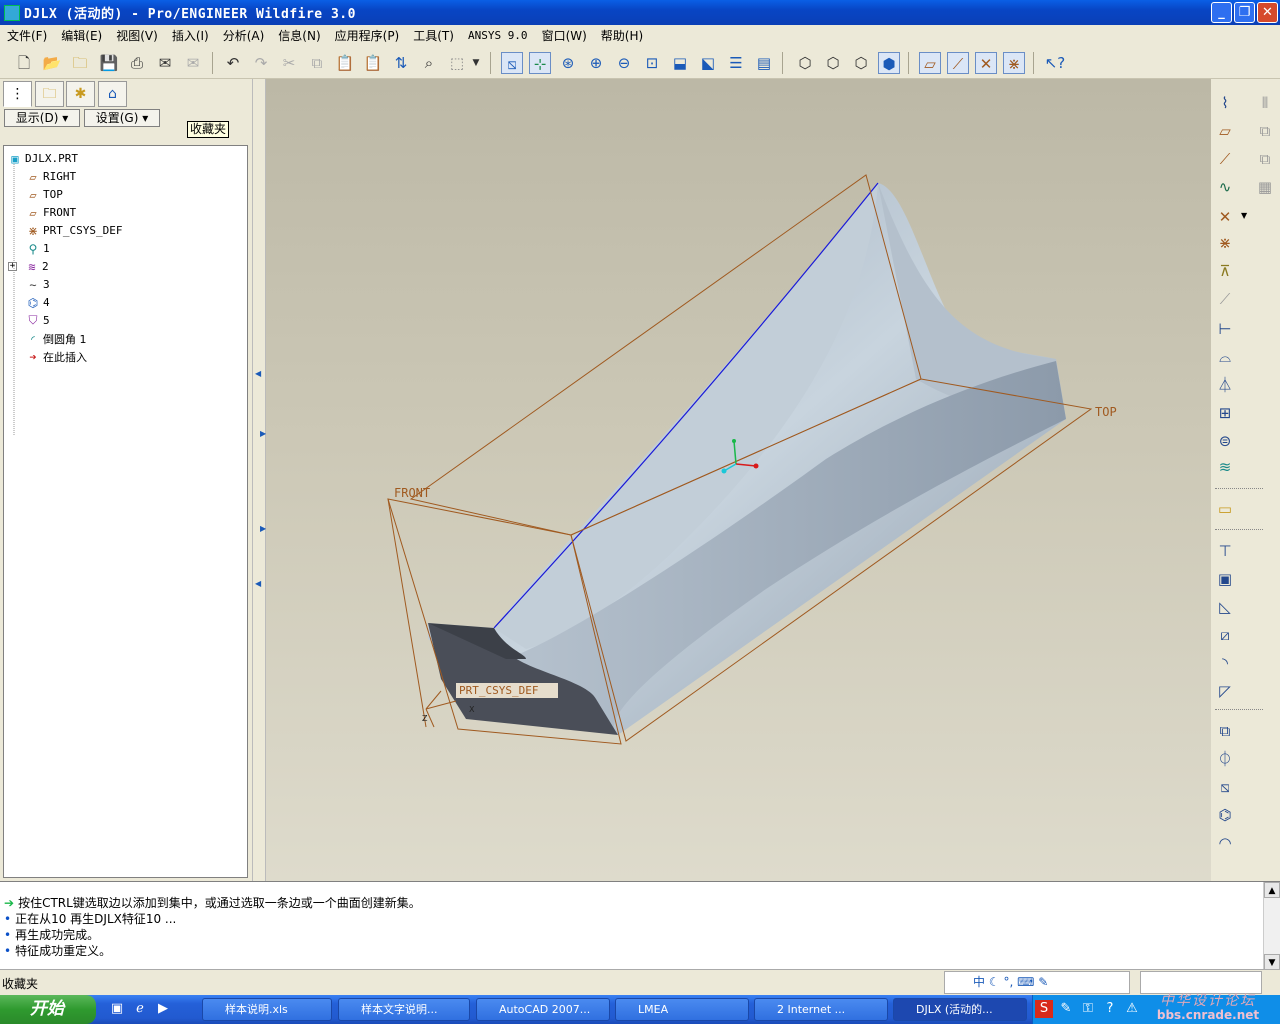  Describe the element at coordinates (56, 356) in the screenshot. I see `tree-node-insert-here: ➔ 在此插入` at that location.